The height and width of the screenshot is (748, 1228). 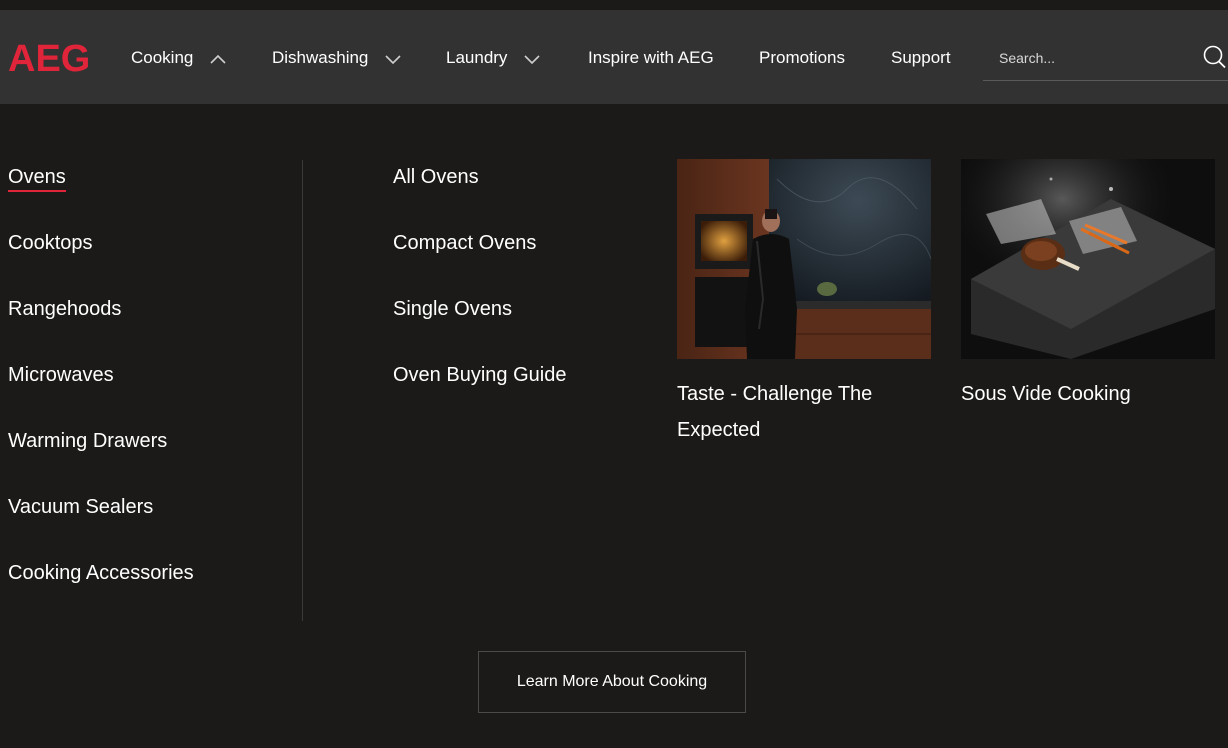 I want to click on sous-vide-dish-image, so click(x=1088, y=259).